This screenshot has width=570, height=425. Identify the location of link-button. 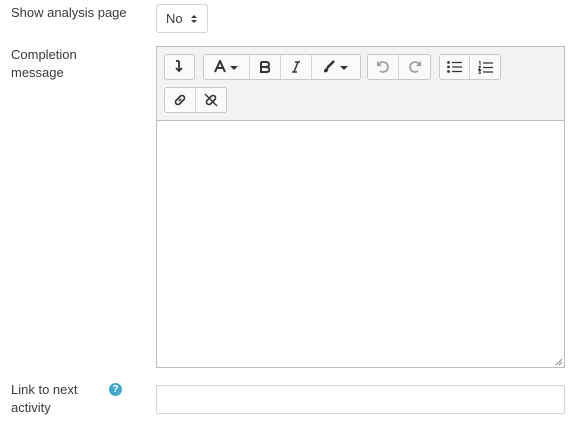
(180, 100).